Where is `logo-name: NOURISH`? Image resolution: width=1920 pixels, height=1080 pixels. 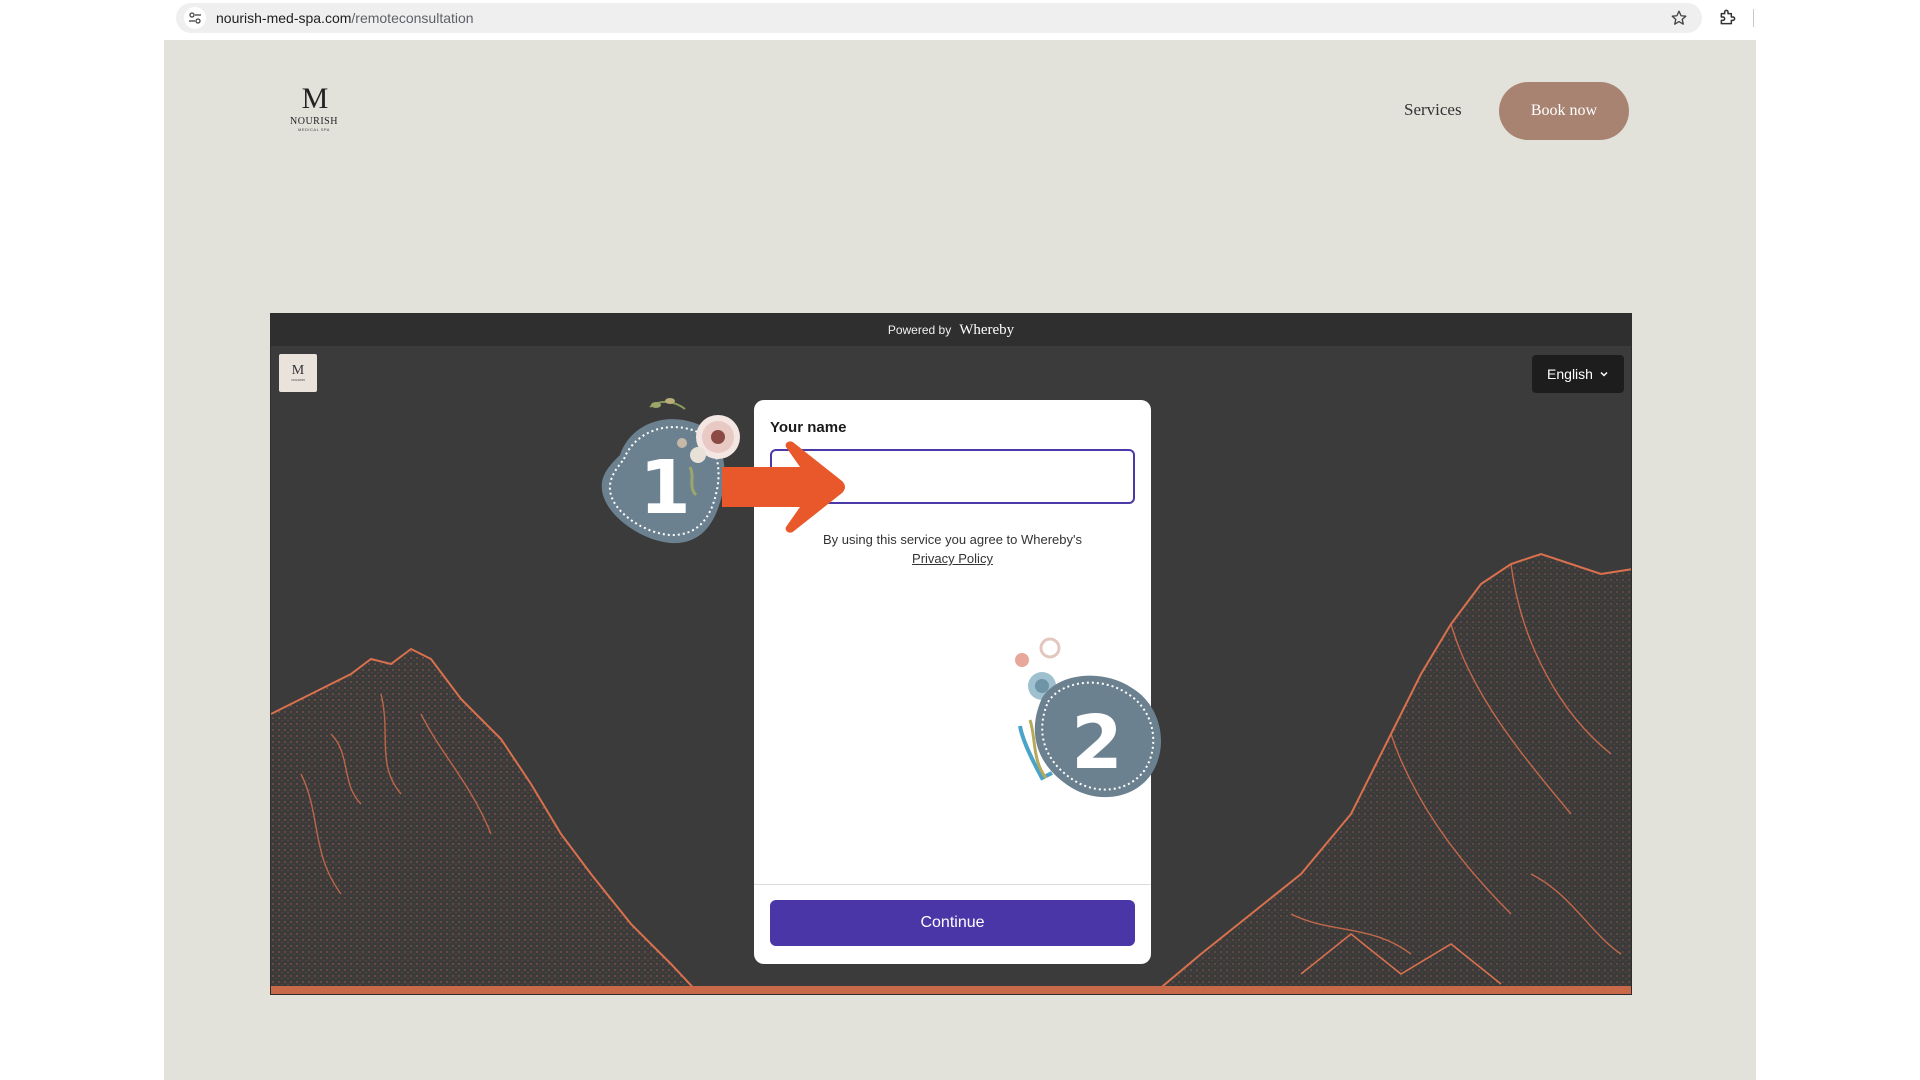 logo-name: NOURISH is located at coordinates (314, 121).